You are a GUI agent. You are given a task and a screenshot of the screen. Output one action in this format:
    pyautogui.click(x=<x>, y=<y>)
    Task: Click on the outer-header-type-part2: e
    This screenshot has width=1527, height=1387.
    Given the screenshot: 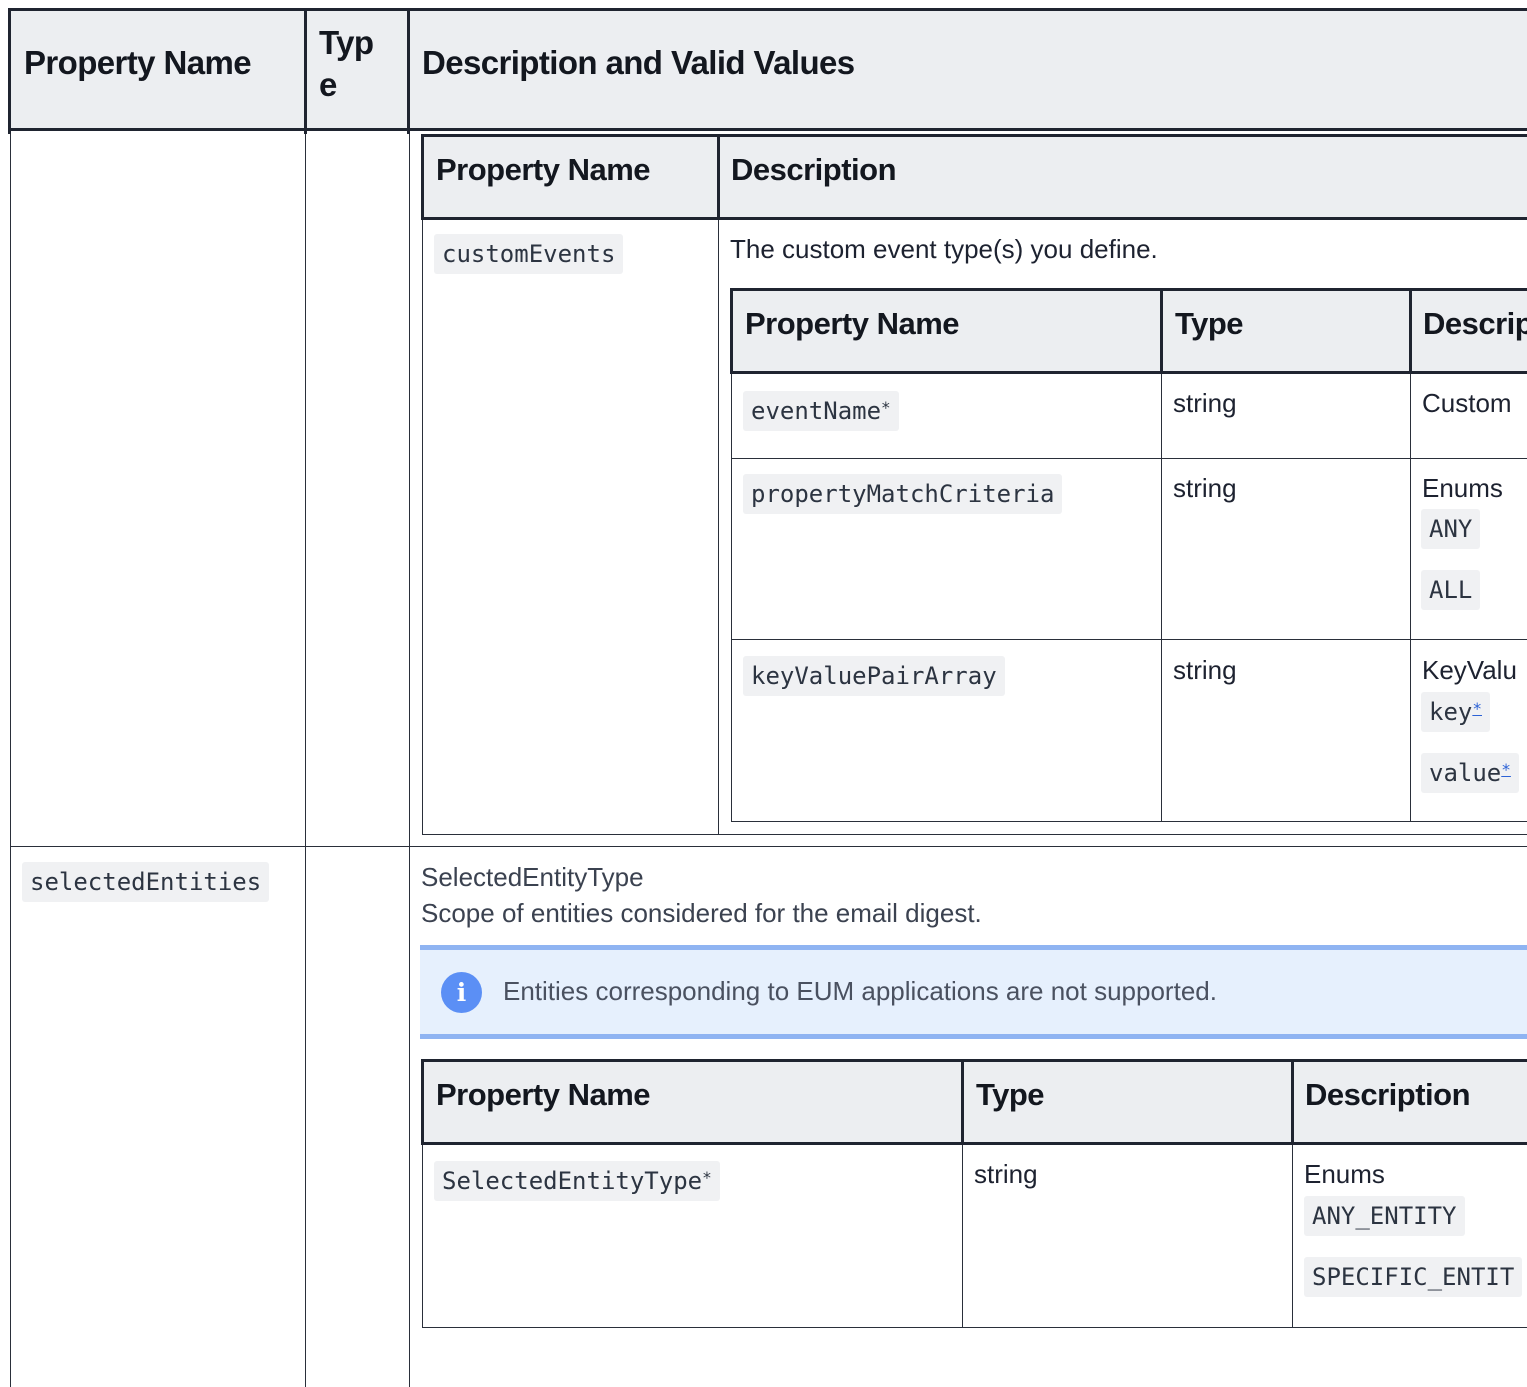 What is the action you would take?
    pyautogui.click(x=328, y=84)
    